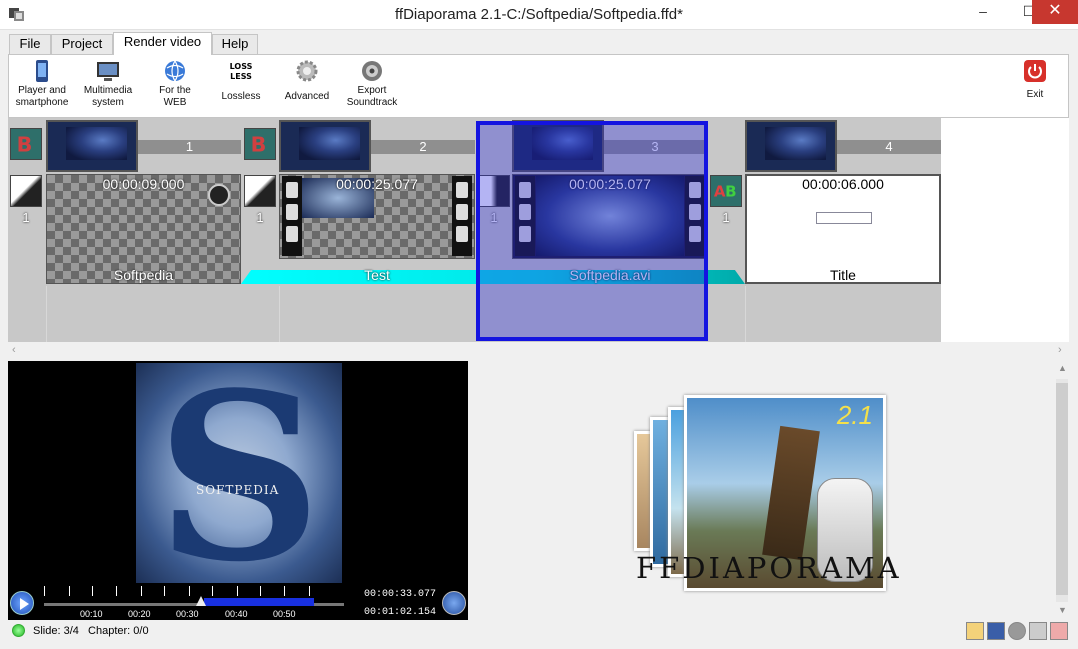 This screenshot has width=1078, height=649. Describe the element at coordinates (1062, 490) in the screenshot. I see `vertical-scrollbar: ▲ ▼` at that location.